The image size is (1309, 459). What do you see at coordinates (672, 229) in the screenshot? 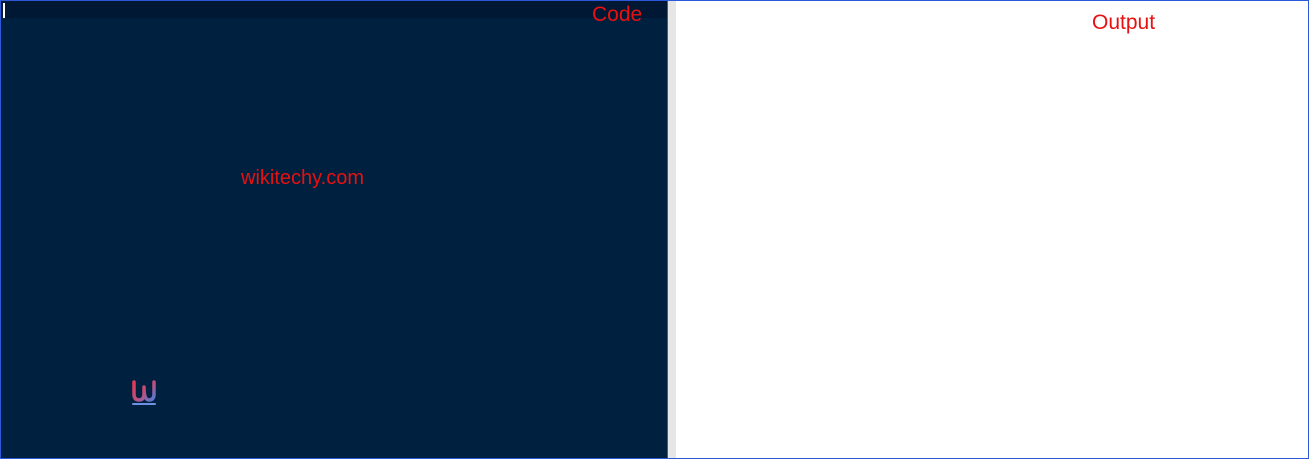
I see `pane-divider` at bounding box center [672, 229].